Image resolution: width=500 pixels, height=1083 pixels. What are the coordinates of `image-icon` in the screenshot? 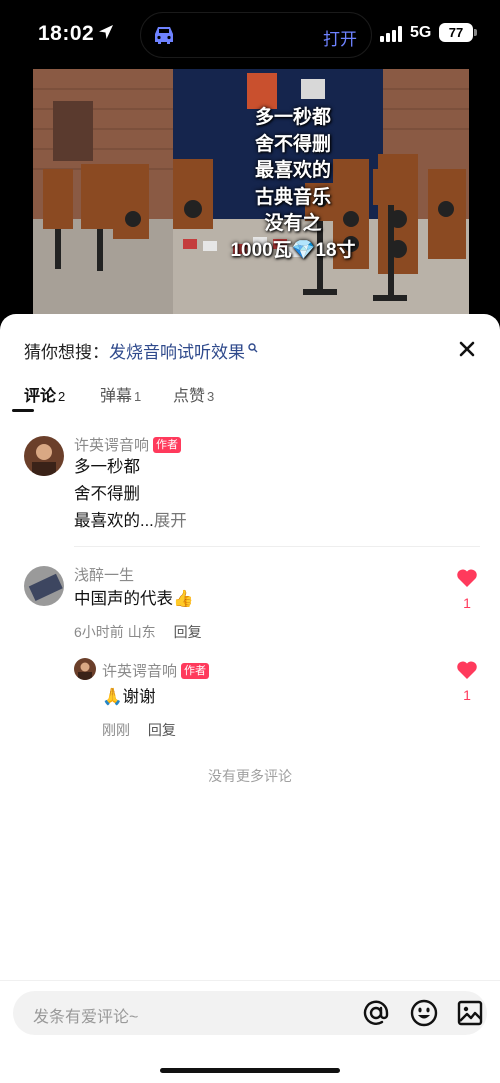 It's located at (470, 1013).